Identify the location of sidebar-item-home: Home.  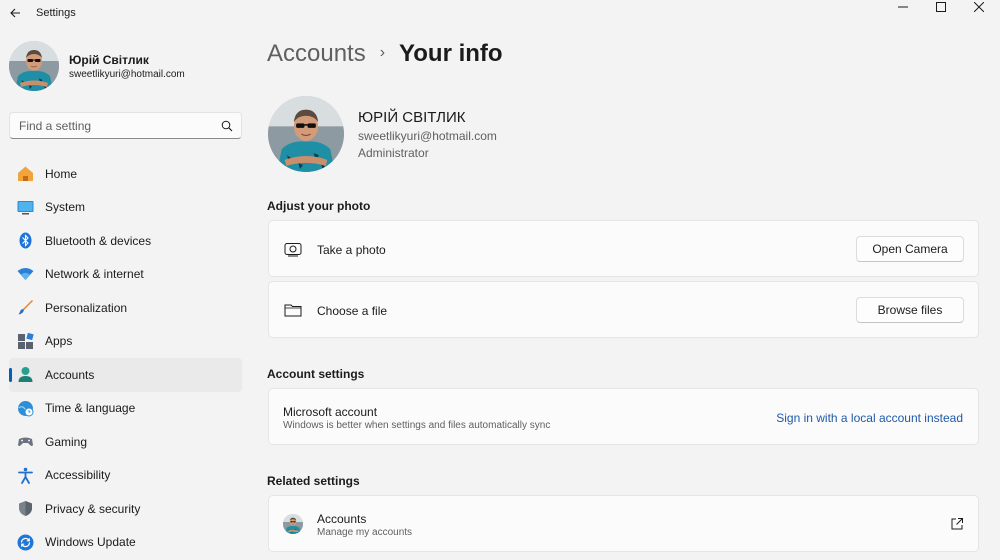
(125, 174).